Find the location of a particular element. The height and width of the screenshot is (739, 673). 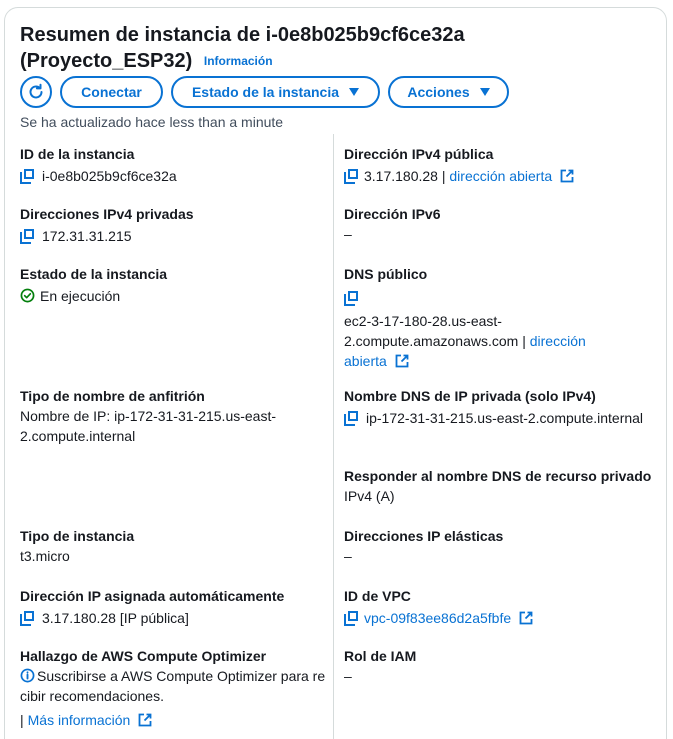

private-ipv4-label: Direcciones IPv4 privadas is located at coordinates (107, 214).